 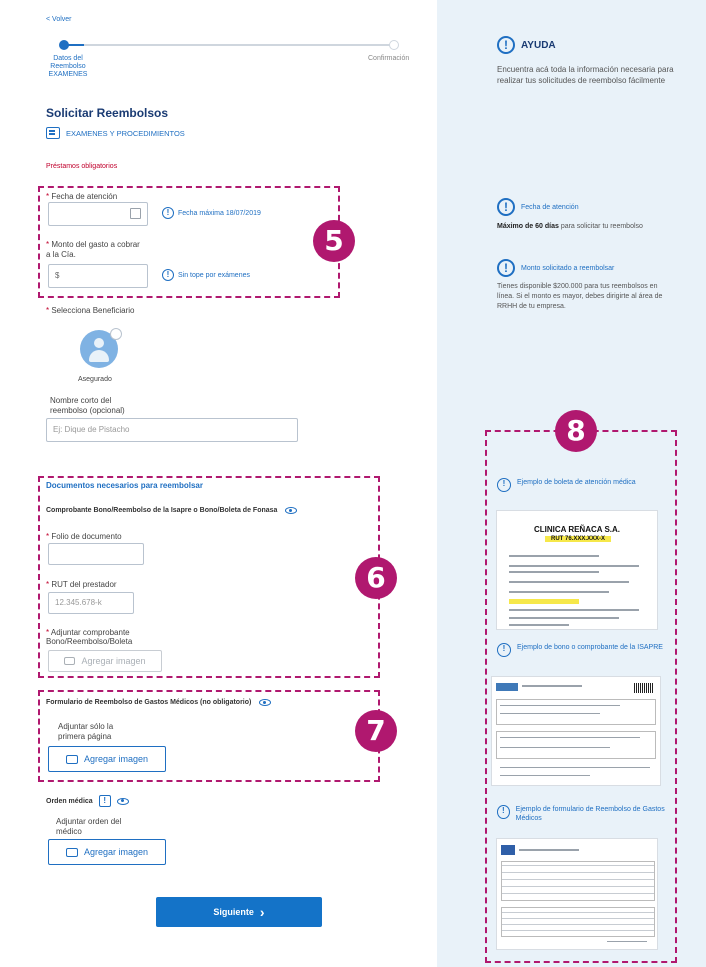 What do you see at coordinates (87, 405) in the screenshot?
I see `nombre-corto-label: Nombre corto del reembolso (opcional)` at bounding box center [87, 405].